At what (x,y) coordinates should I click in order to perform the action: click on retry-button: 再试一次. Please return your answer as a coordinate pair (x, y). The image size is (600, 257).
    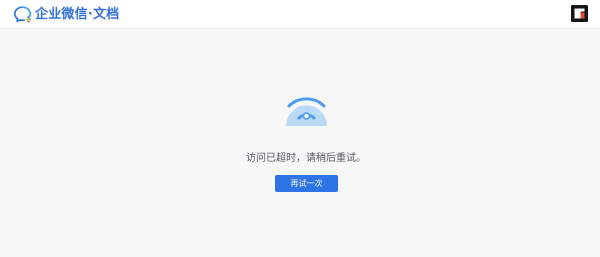
    Looking at the image, I should click on (306, 183).